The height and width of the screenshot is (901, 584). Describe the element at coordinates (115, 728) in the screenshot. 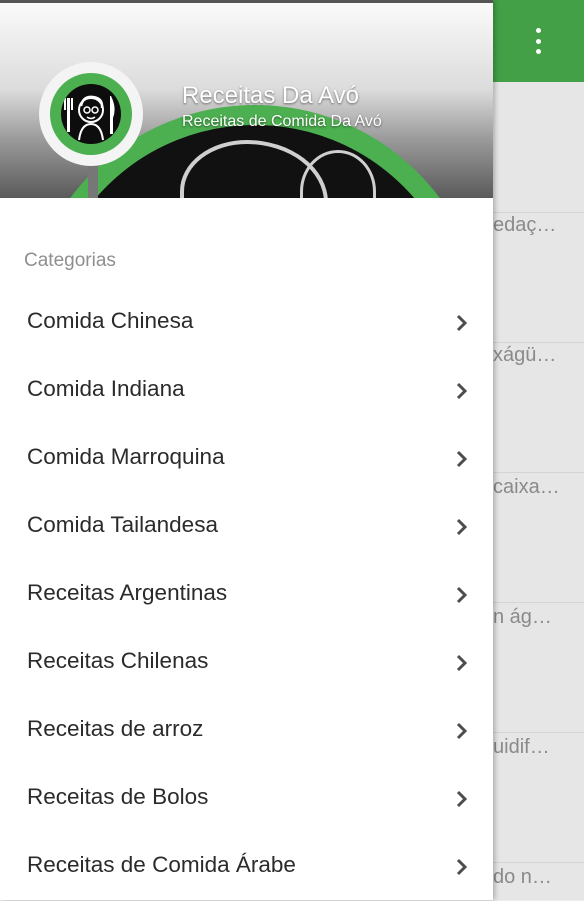

I see `menu-item-label: Receitas de arroz` at that location.